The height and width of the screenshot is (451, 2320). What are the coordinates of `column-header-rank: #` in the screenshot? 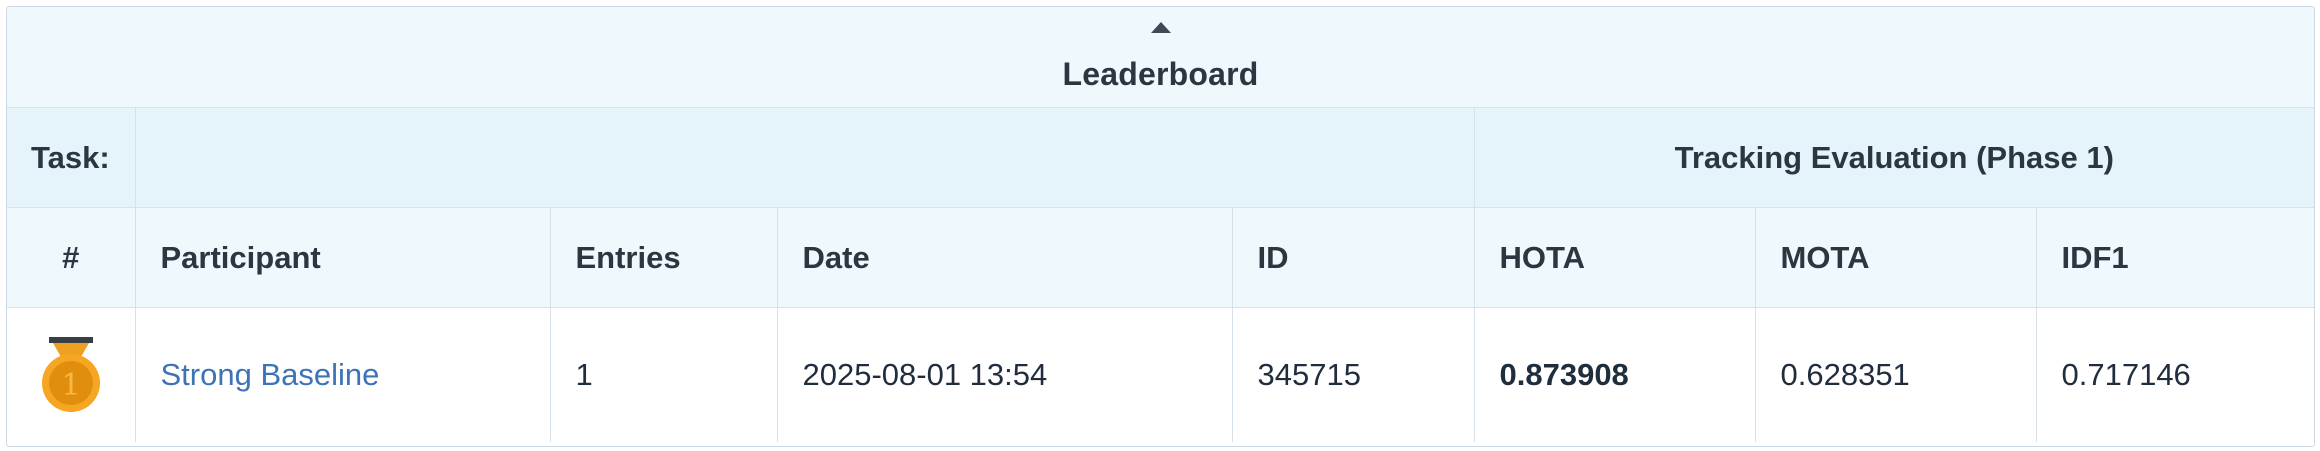 It's located at (71, 257).